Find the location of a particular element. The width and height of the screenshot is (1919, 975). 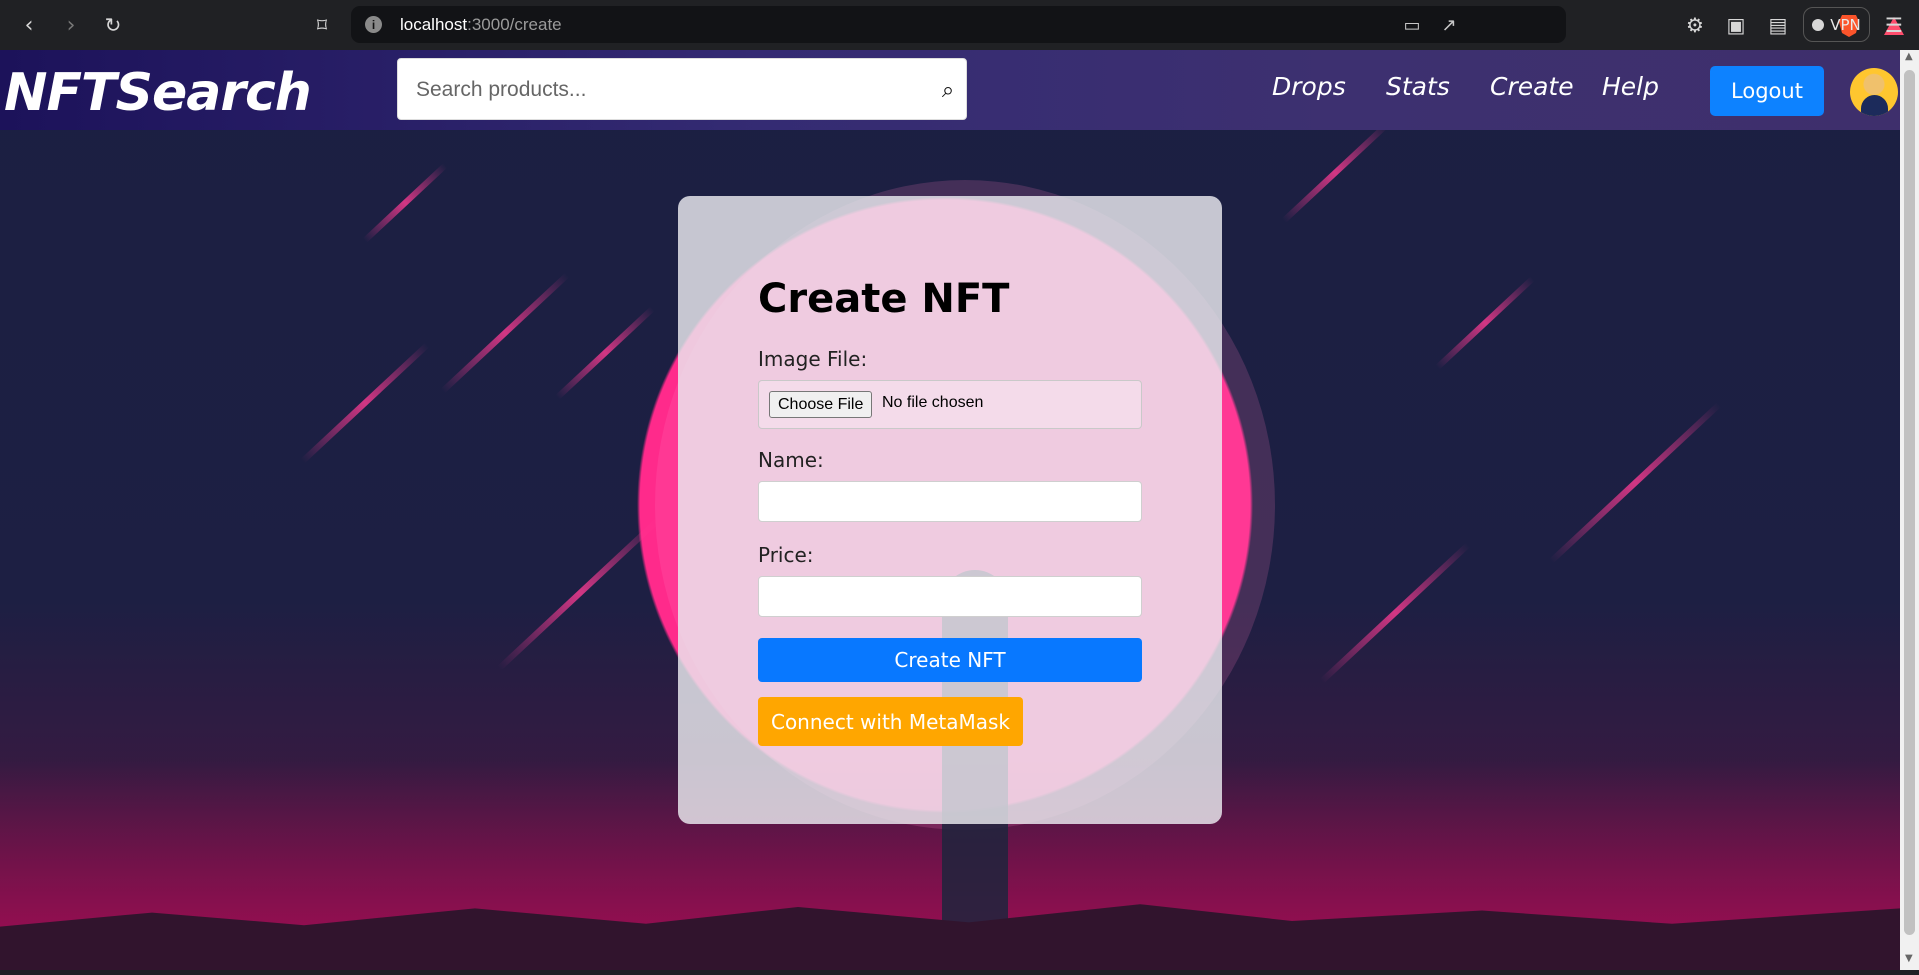

sidebar-icon: ▣ is located at coordinates (1736, 25).